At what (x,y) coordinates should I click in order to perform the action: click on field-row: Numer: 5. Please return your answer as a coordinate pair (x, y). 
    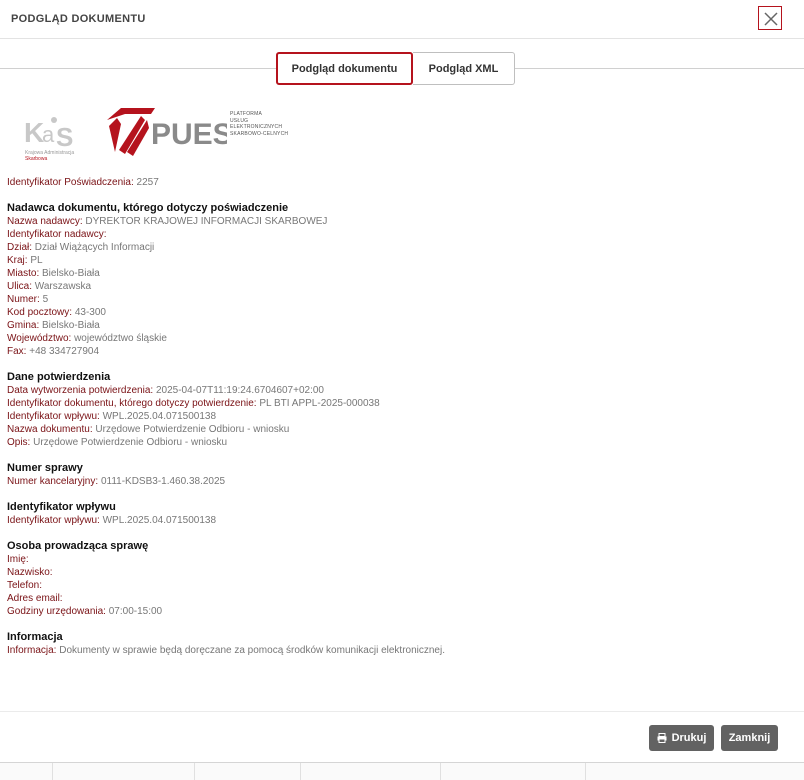
    Looking at the image, I should click on (402, 299).